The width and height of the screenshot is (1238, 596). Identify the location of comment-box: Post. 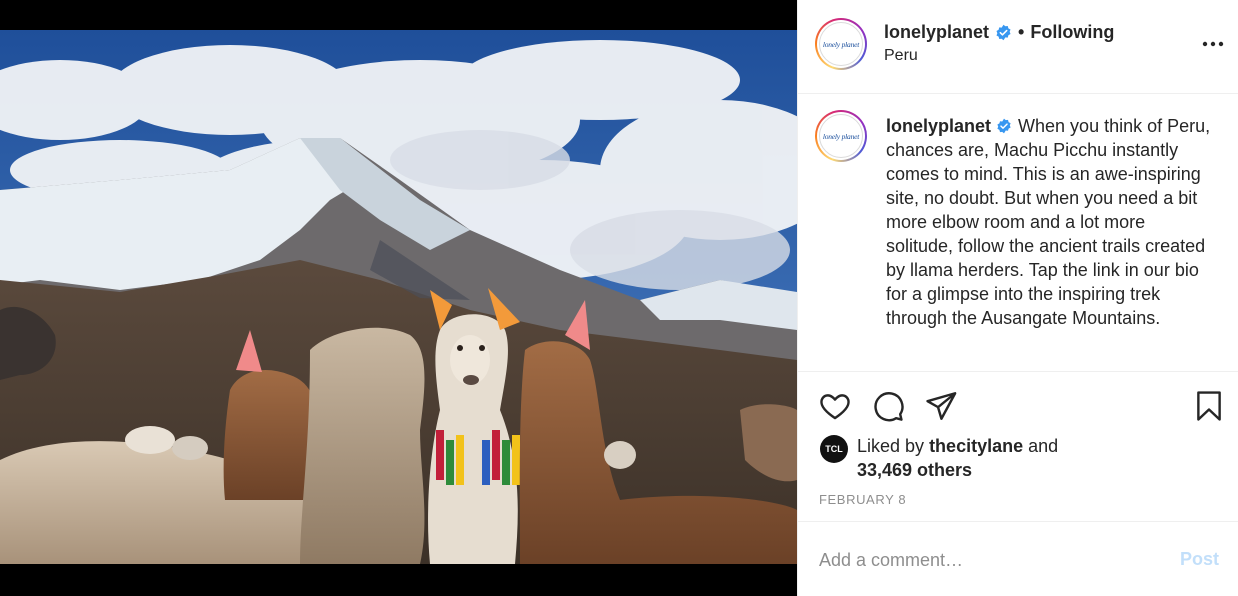
(1018, 559).